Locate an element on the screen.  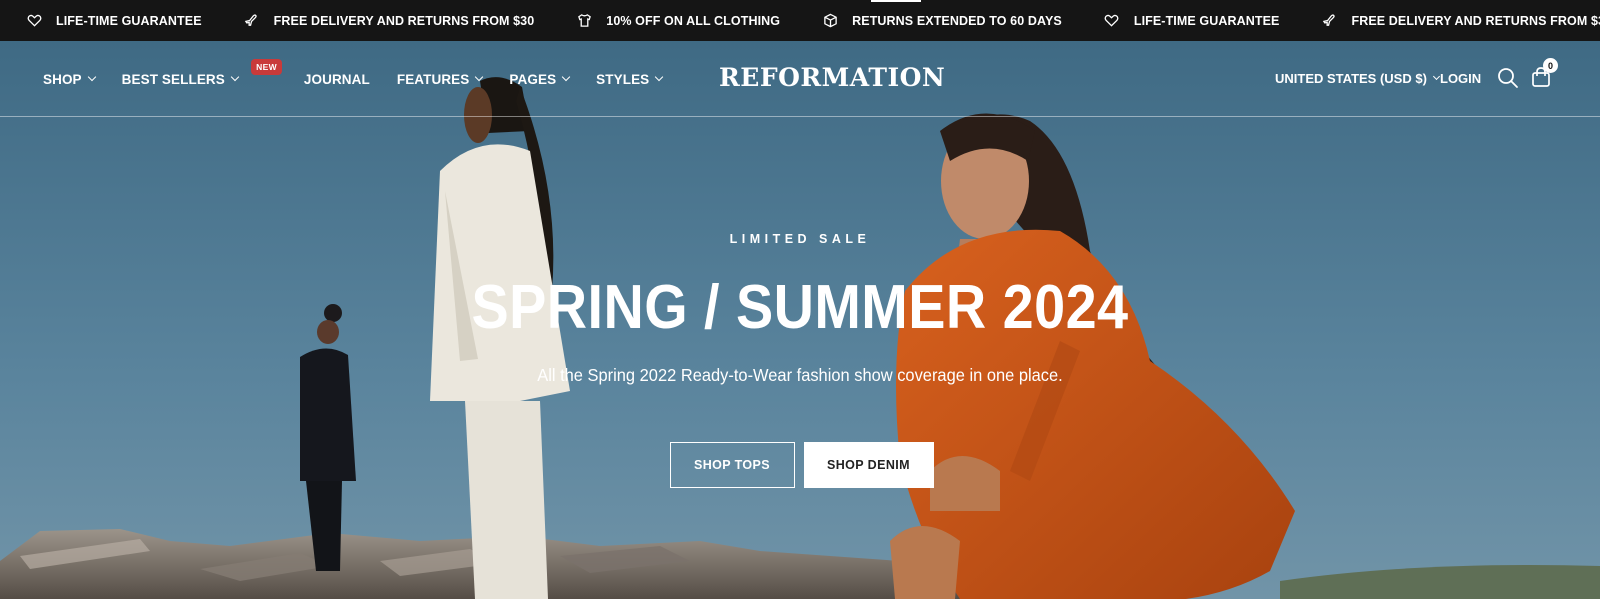
nav-pages: PAGES is located at coordinates (540, 79).